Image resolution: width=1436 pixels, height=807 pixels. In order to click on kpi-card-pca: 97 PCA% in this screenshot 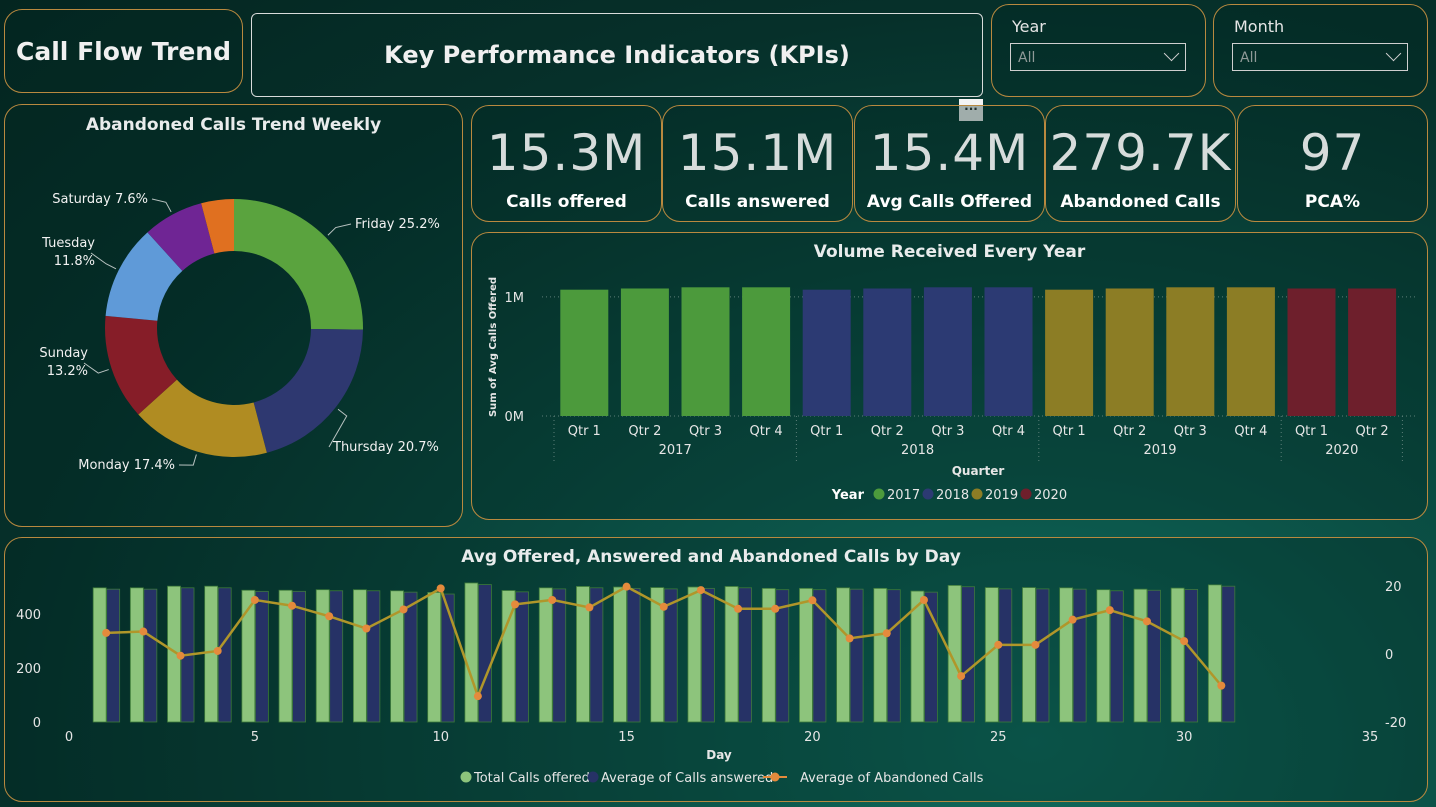, I will do `click(1332, 163)`.